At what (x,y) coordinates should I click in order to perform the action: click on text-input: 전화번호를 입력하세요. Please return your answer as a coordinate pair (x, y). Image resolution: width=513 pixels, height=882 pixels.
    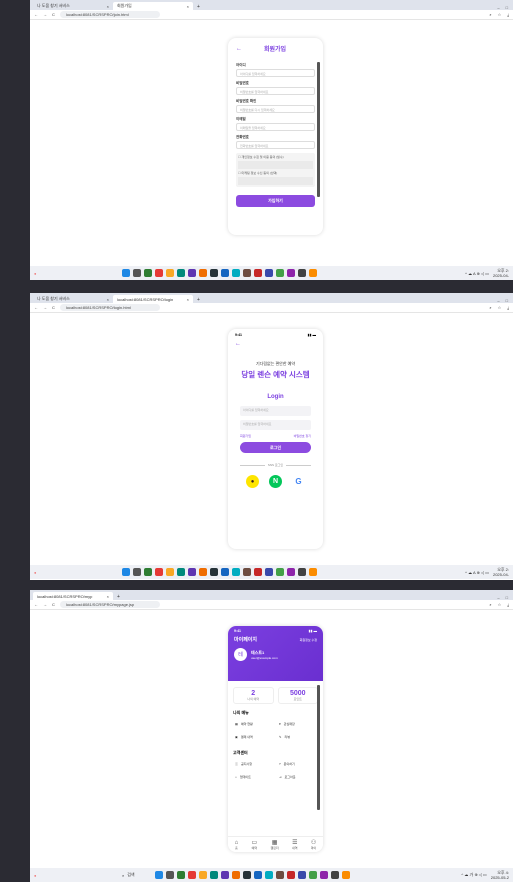
    Looking at the image, I should click on (275, 145).